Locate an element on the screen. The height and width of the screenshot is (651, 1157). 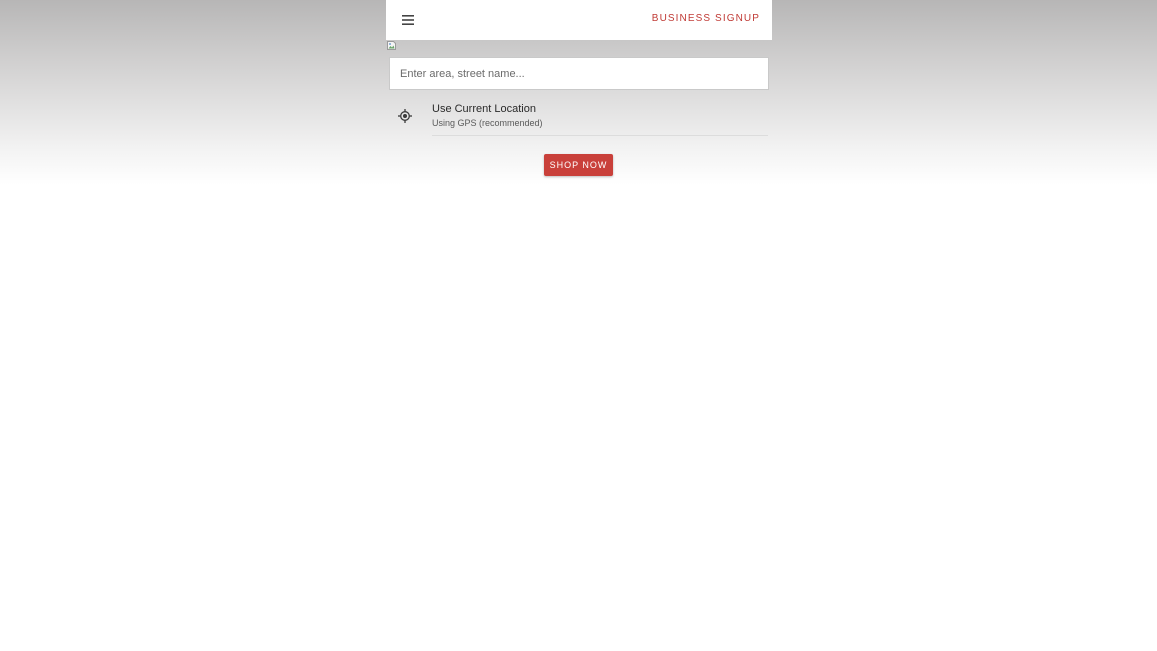
divider is located at coordinates (600, 135).